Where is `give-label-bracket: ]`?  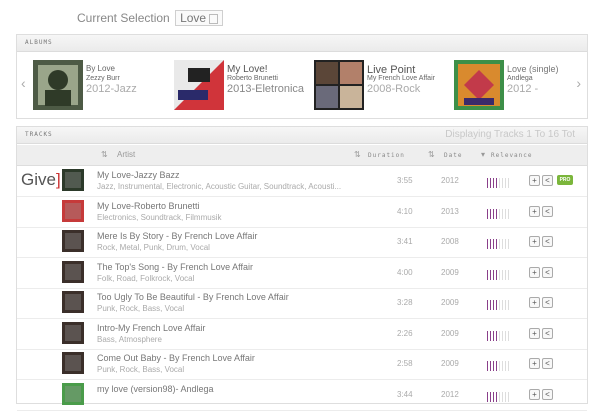 give-label-bracket: ] is located at coordinates (58, 179).